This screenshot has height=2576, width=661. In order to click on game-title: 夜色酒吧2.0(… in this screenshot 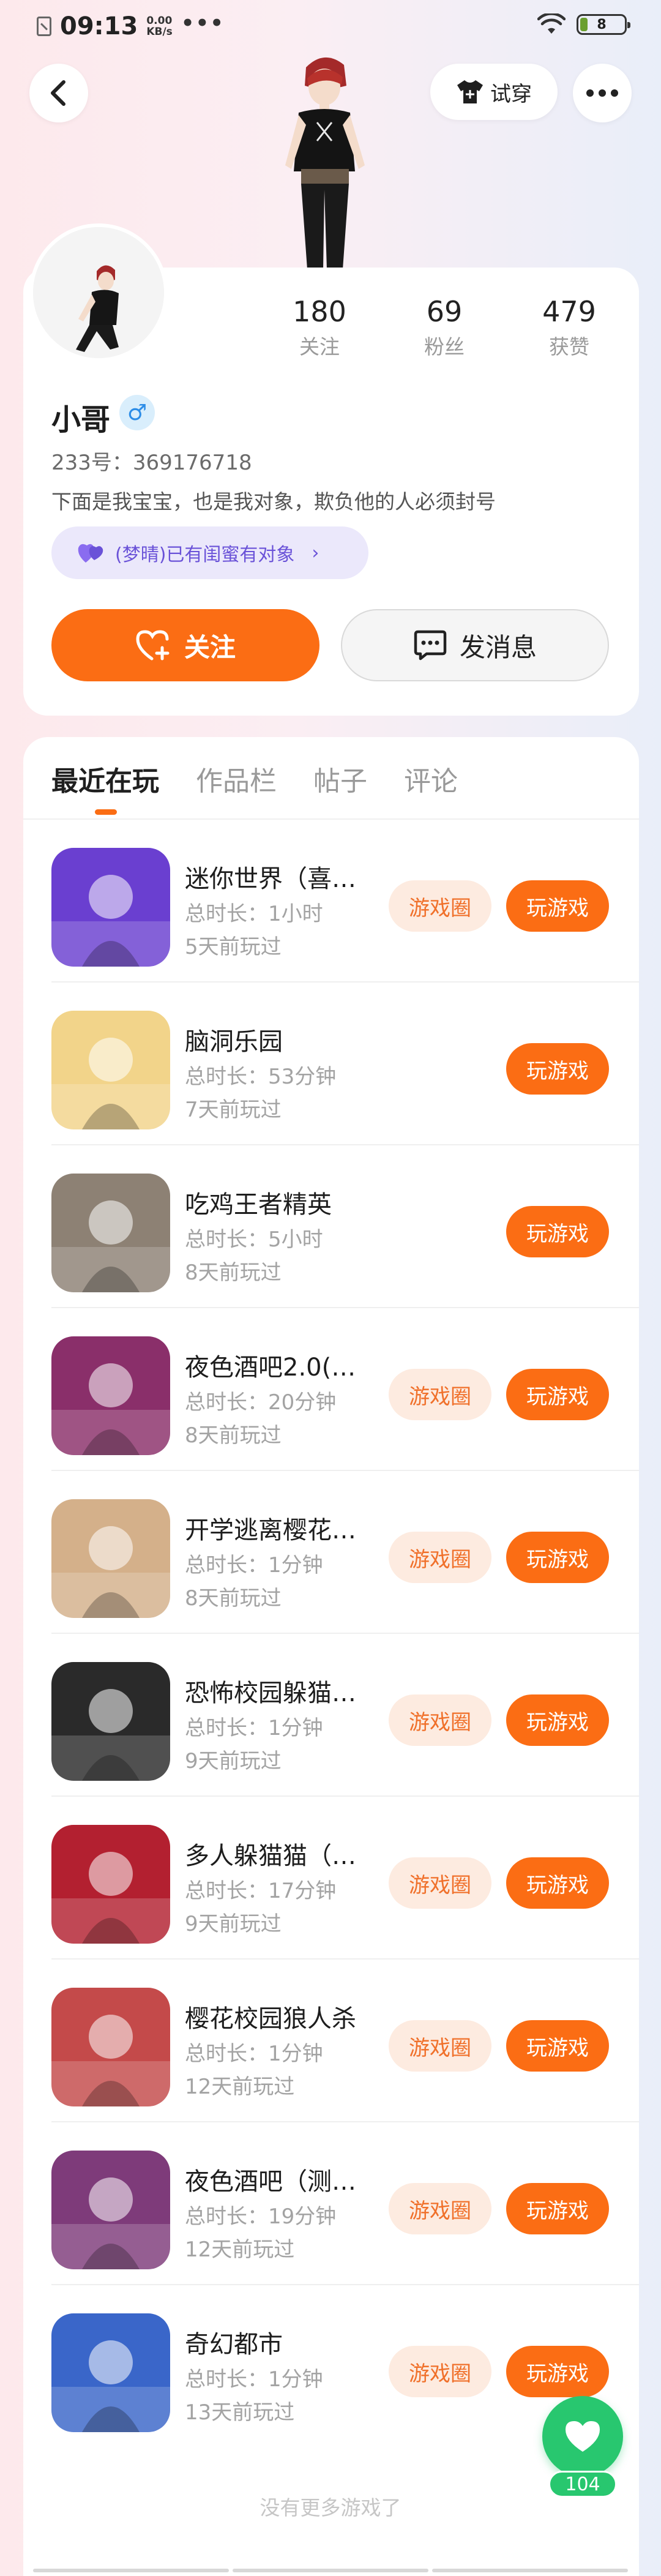, I will do `click(280, 1365)`.